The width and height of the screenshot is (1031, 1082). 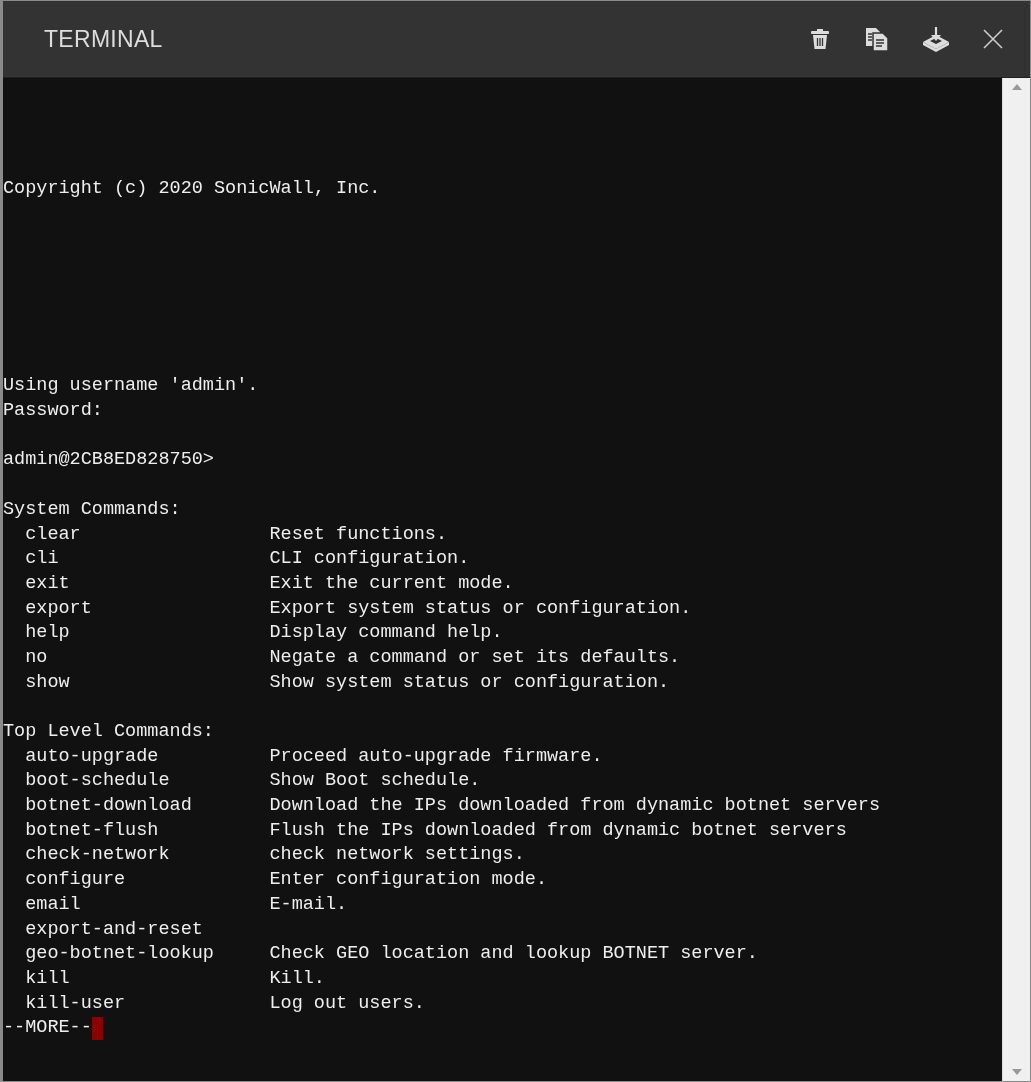 What do you see at coordinates (391, 583) in the screenshot?
I see `command-description: Exit the current mode.` at bounding box center [391, 583].